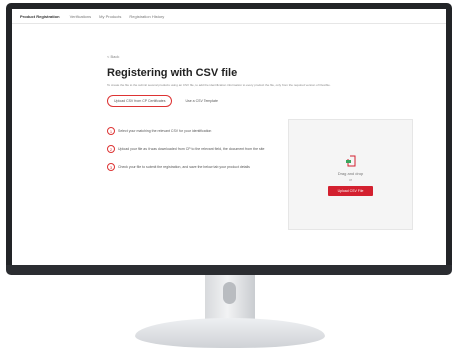 The image size is (457, 362). Describe the element at coordinates (40, 16) in the screenshot. I see `brand-label: Product Registration` at that location.